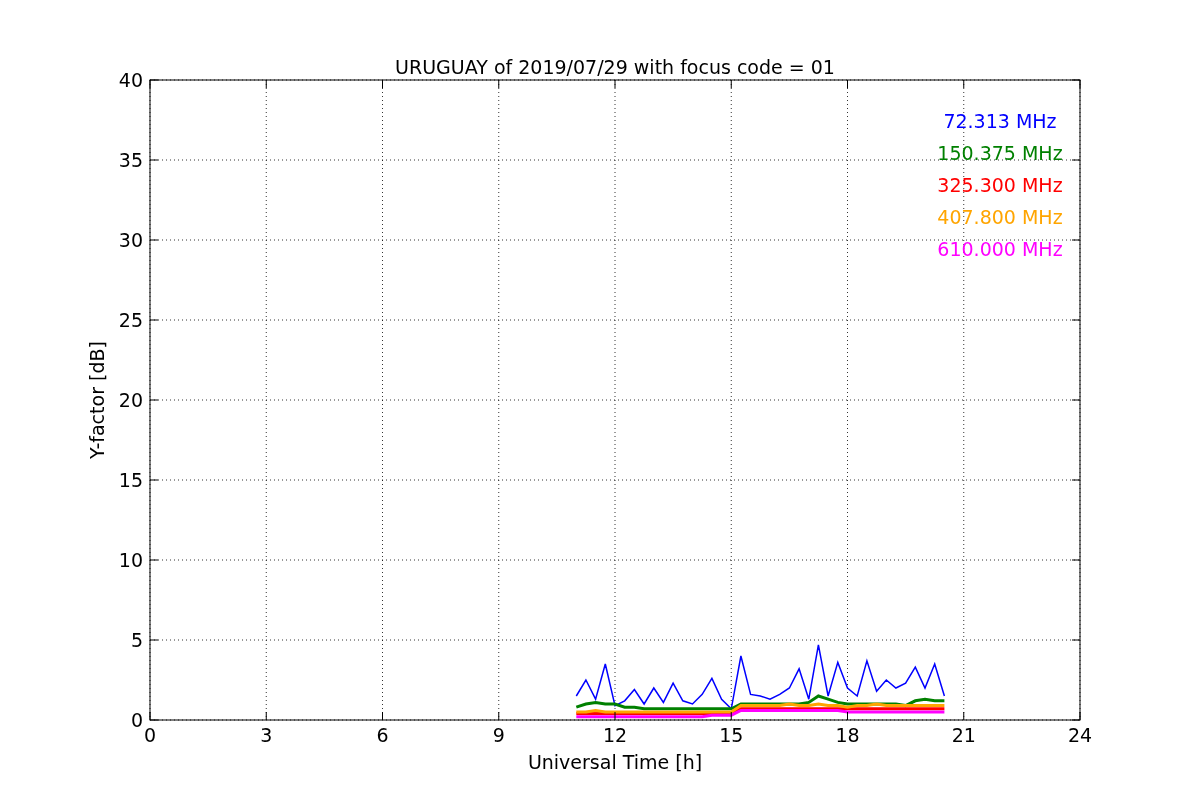 Image resolution: width=1200 pixels, height=800 pixels. Describe the element at coordinates (136, 720) in the screenshot. I see `y-tick-label: 0` at that location.